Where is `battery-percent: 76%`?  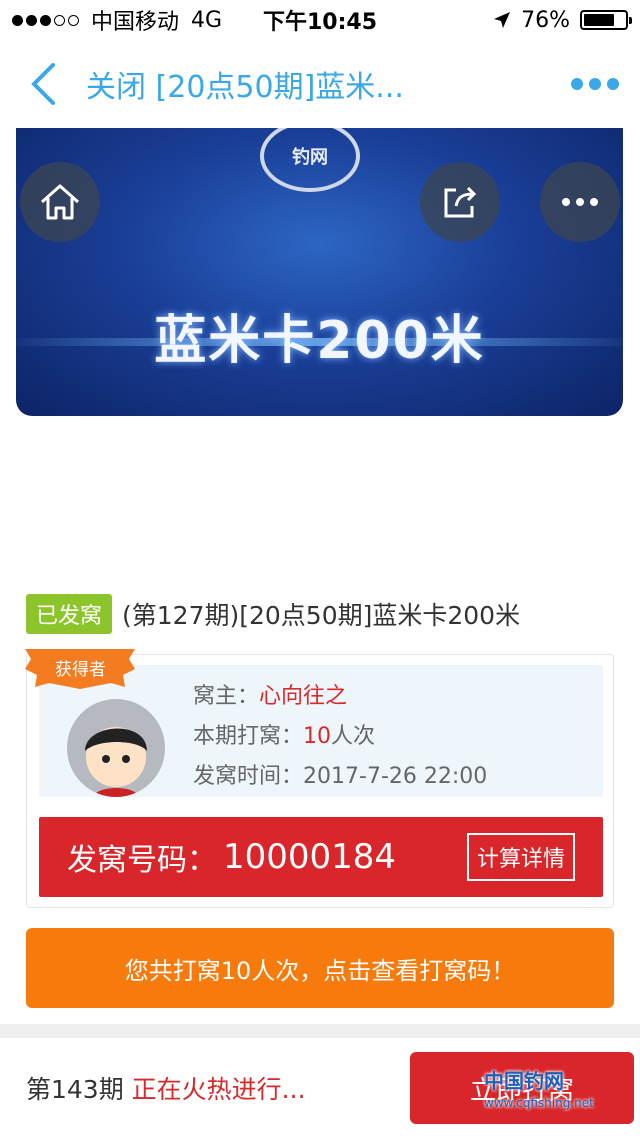 battery-percent: 76% is located at coordinates (545, 20).